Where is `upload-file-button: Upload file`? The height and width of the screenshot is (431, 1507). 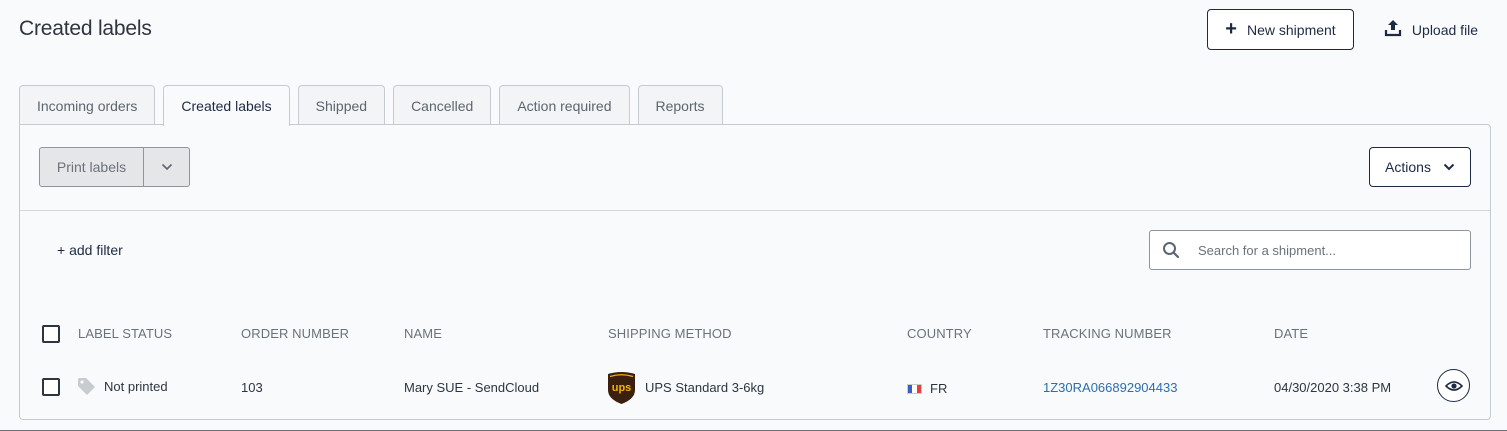
upload-file-button: Upload file is located at coordinates (1431, 29).